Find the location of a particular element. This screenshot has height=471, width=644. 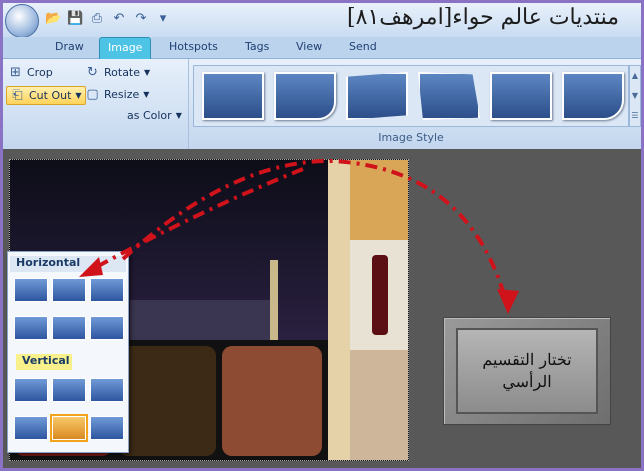

tab-image: Image is located at coordinates (125, 48).